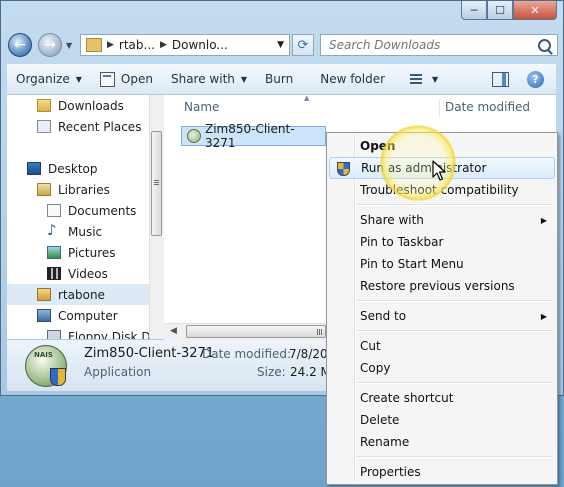  I want to click on sidebar-item-label: Desktop, so click(73, 168).